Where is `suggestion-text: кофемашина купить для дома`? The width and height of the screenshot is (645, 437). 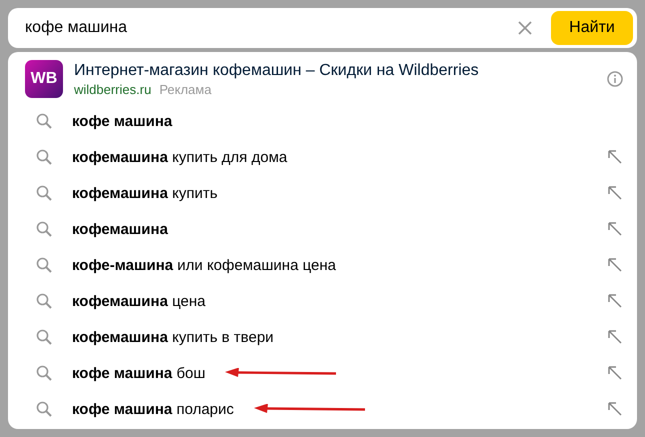 suggestion-text: кофемашина купить для дома is located at coordinates (180, 157).